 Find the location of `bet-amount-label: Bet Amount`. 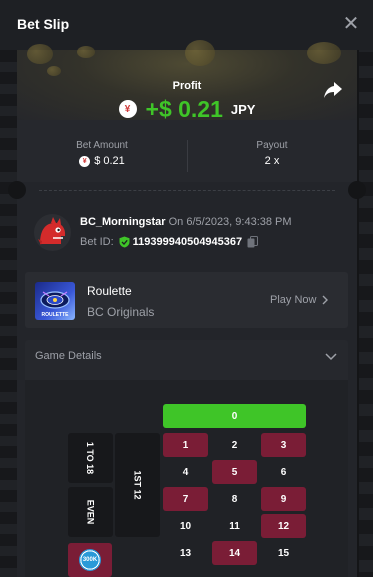

bet-amount-label: Bet Amount is located at coordinates (102, 145).